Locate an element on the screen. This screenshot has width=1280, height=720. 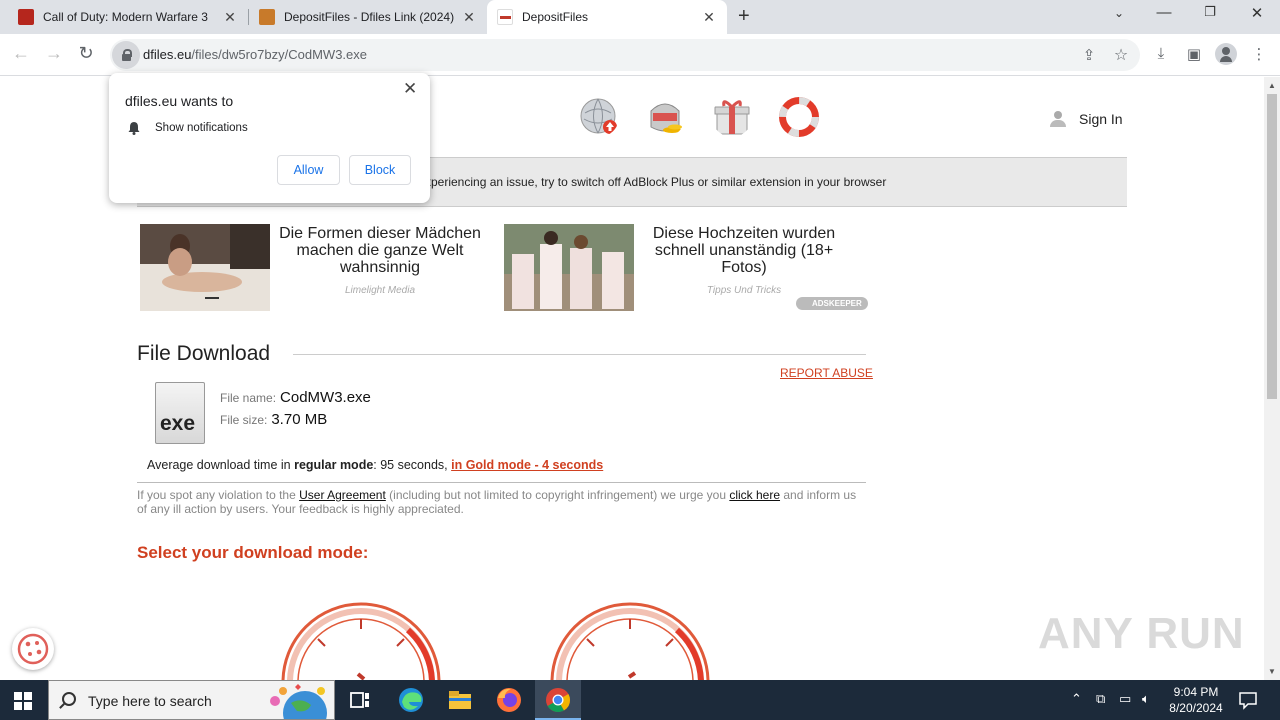
upload-globe-icon is located at coordinates (599, 117).